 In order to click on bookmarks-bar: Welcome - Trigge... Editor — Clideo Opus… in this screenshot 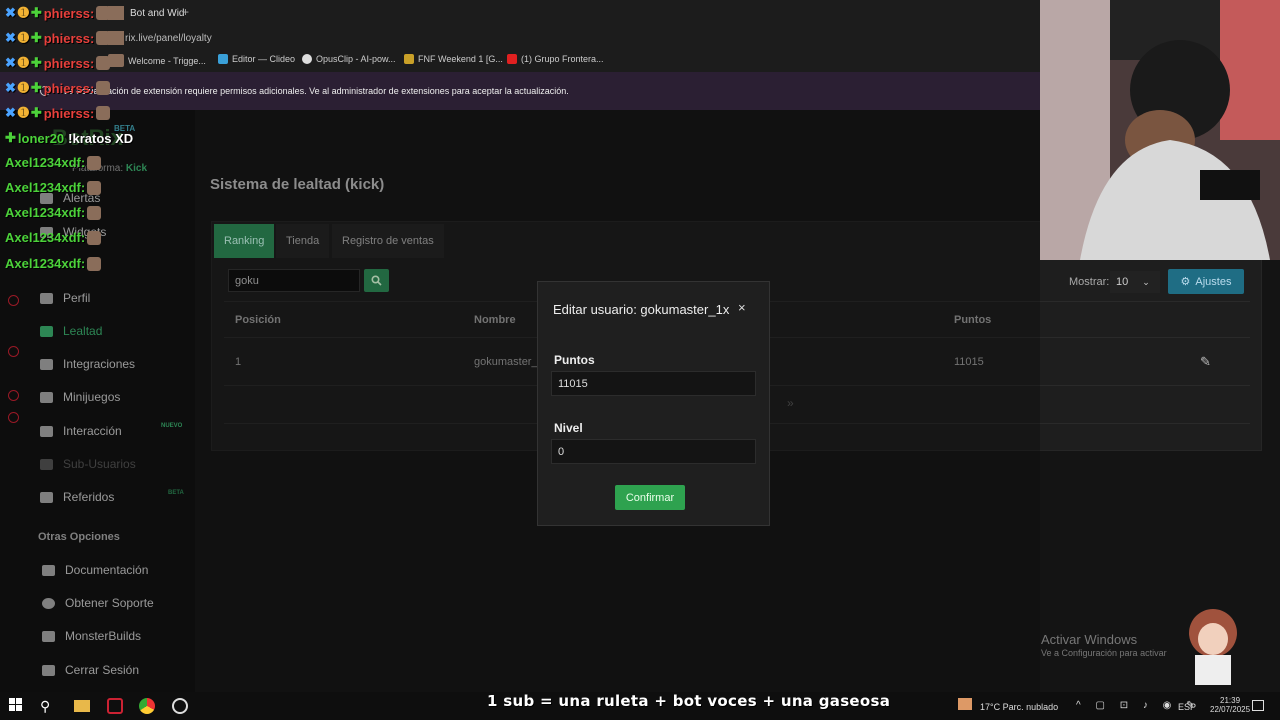, I will do `click(520, 61)`.